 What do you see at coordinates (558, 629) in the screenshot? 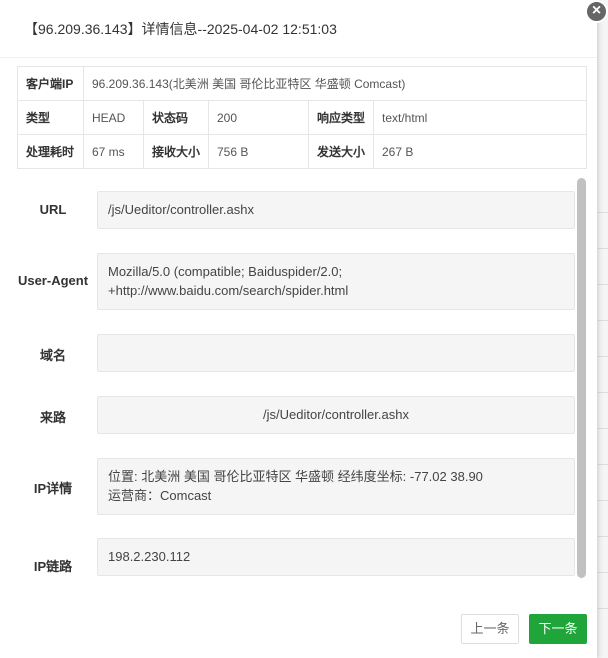
I see `next-button: 下一条` at bounding box center [558, 629].